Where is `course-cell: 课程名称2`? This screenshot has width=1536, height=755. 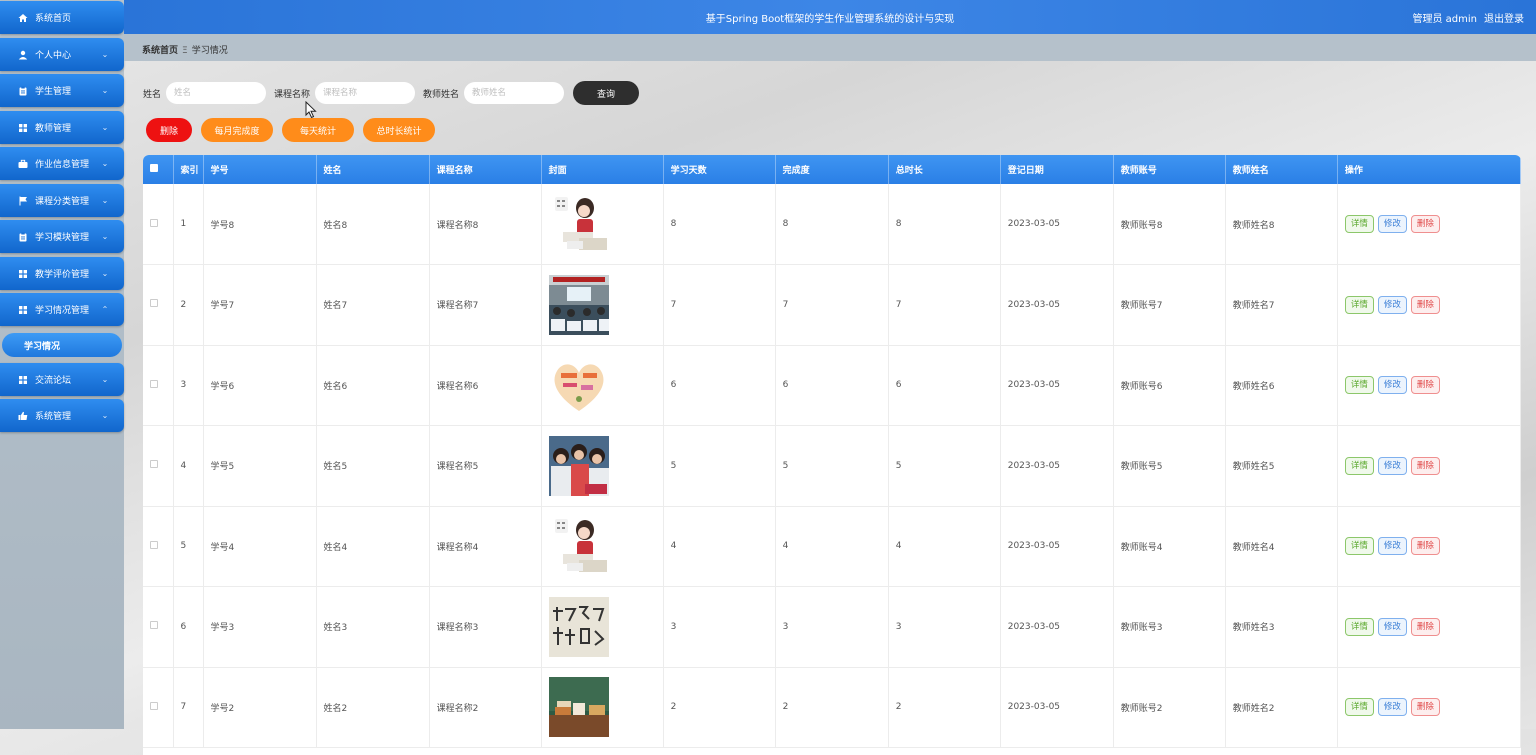 course-cell: 课程名称2 is located at coordinates (485, 707).